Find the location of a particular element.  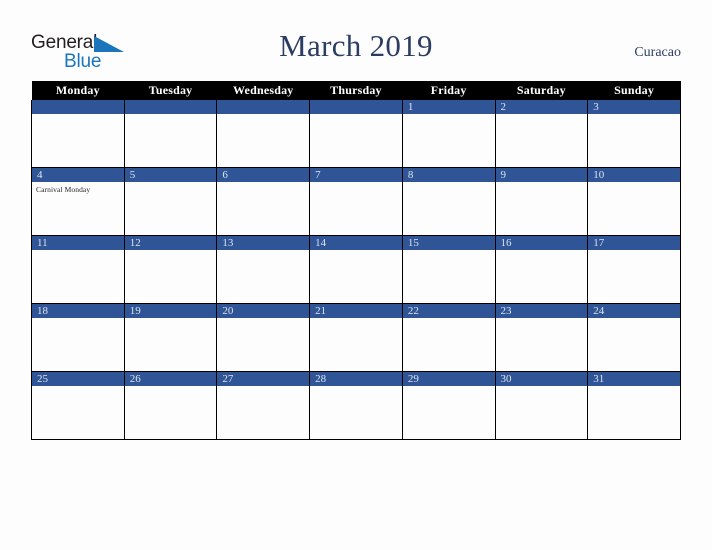

calendar-day-cell: 16 is located at coordinates (541, 269).